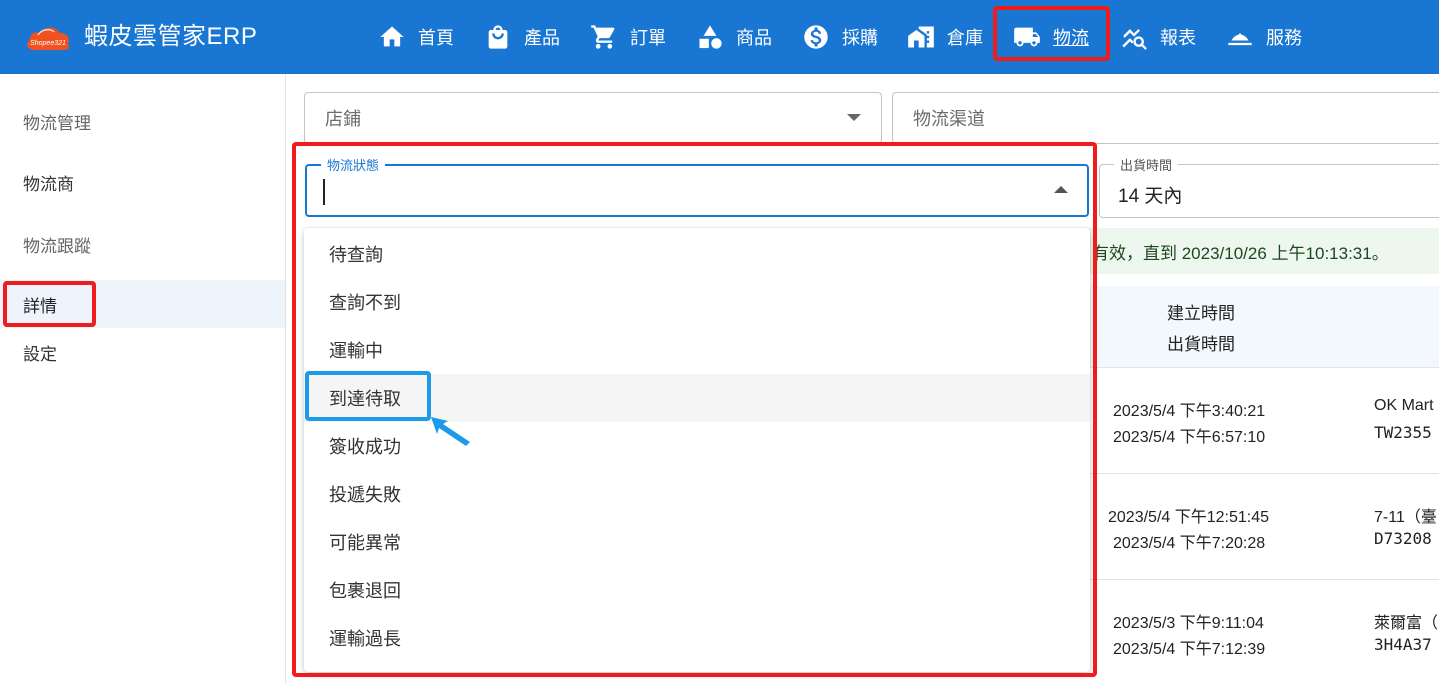 This screenshot has width=1439, height=683. What do you see at coordinates (498, 37) in the screenshot?
I see `shopping-bag-icon` at bounding box center [498, 37].